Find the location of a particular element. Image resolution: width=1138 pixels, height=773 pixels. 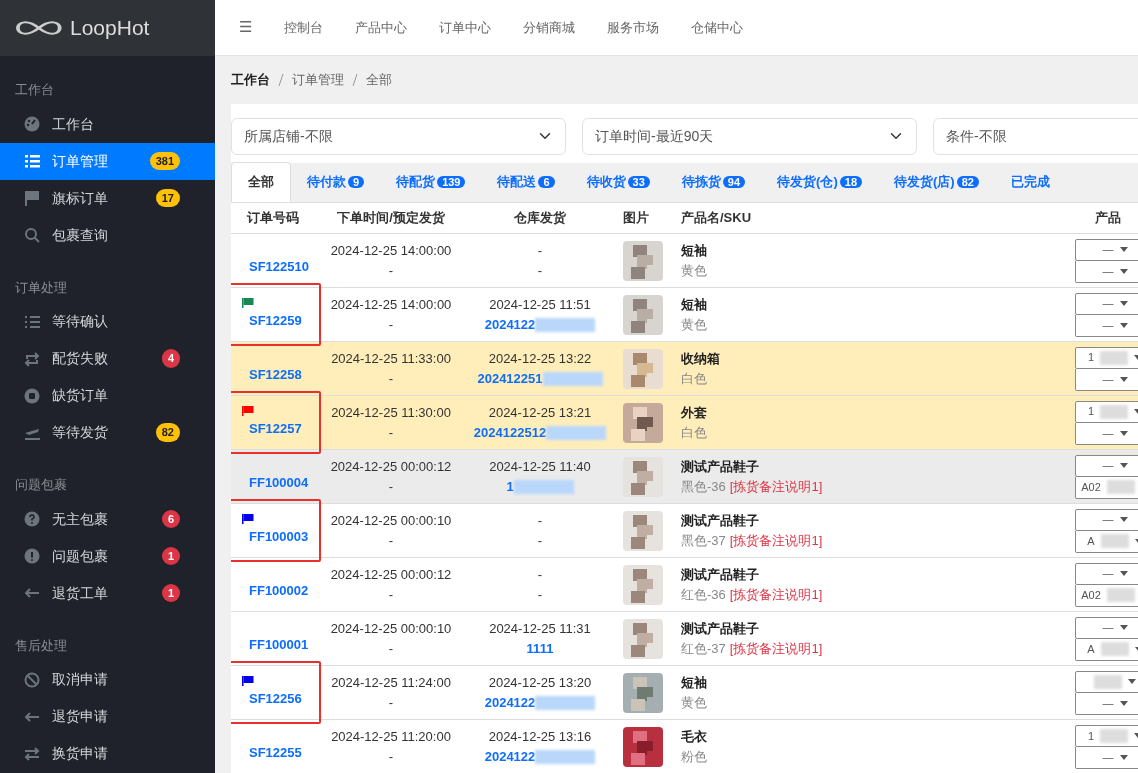

filter-select: 所属店铺-不限 is located at coordinates (398, 136).